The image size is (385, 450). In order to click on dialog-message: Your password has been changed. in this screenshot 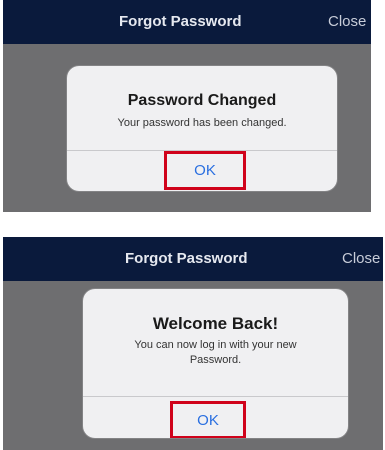, I will do `click(202, 123)`.